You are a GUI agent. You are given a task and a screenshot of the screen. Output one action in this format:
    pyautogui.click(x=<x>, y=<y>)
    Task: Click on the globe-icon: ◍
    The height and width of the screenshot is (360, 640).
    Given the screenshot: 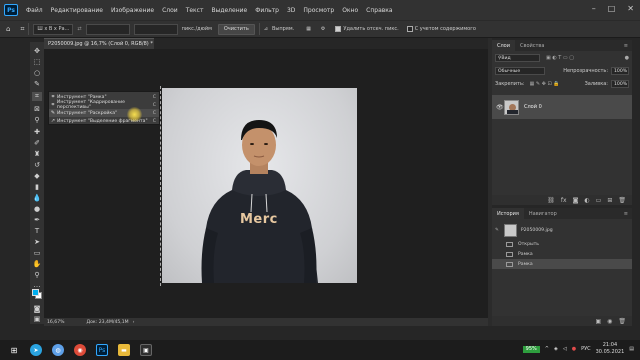 What is the action you would take?
    pyautogui.click(x=58, y=350)
    